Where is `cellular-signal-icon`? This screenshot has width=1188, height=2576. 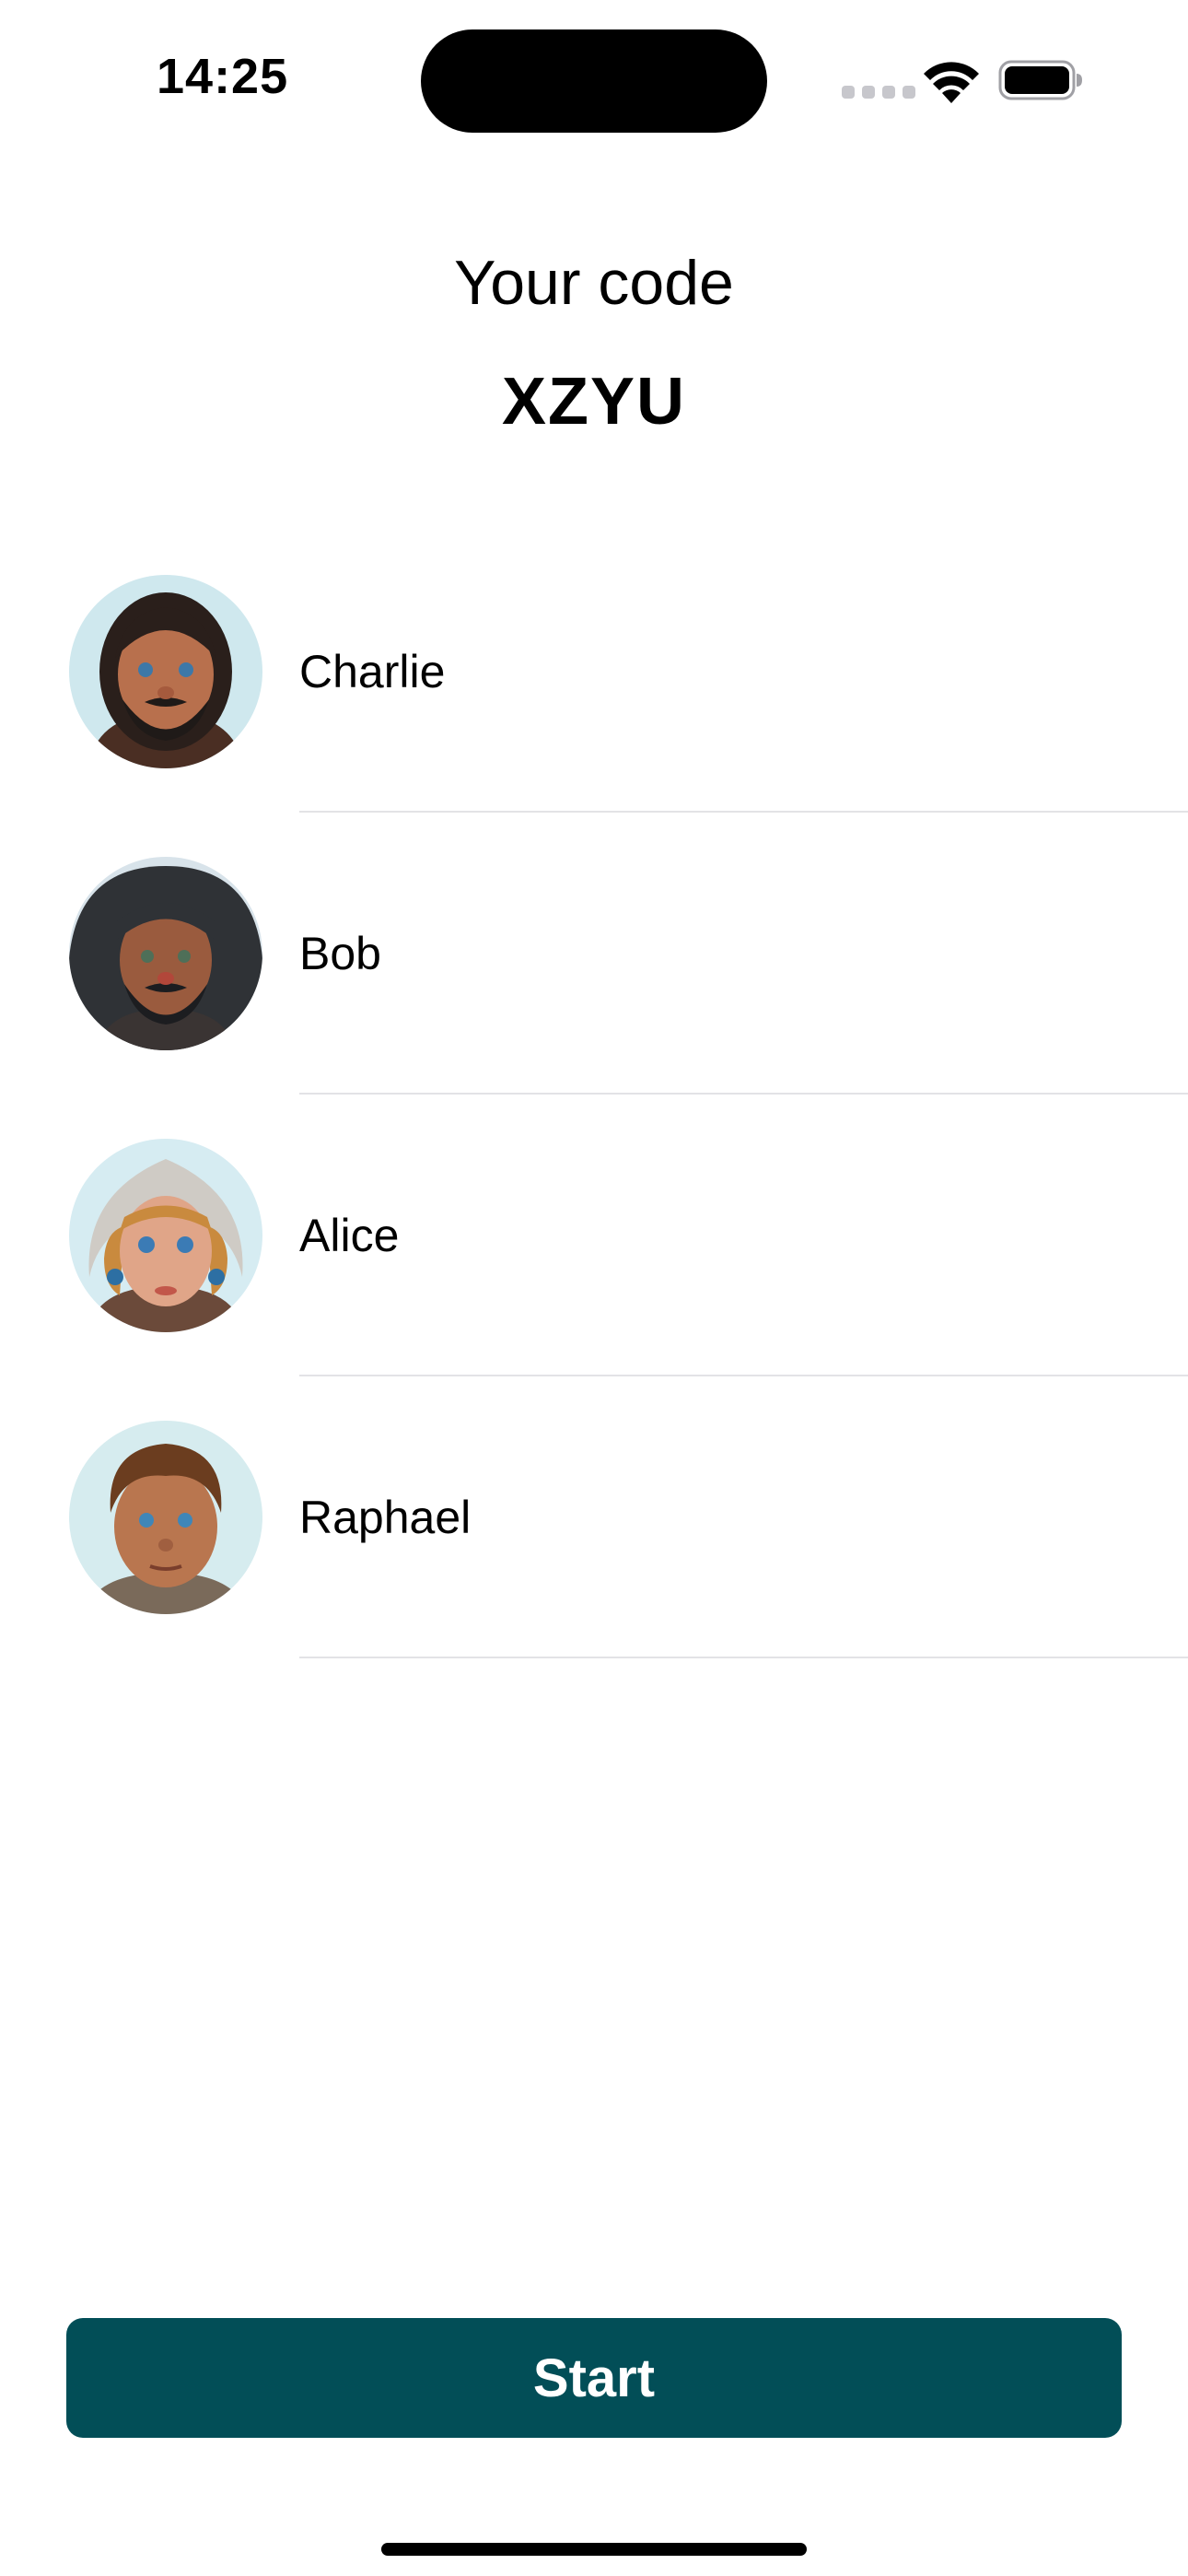 cellular-signal-icon is located at coordinates (879, 92).